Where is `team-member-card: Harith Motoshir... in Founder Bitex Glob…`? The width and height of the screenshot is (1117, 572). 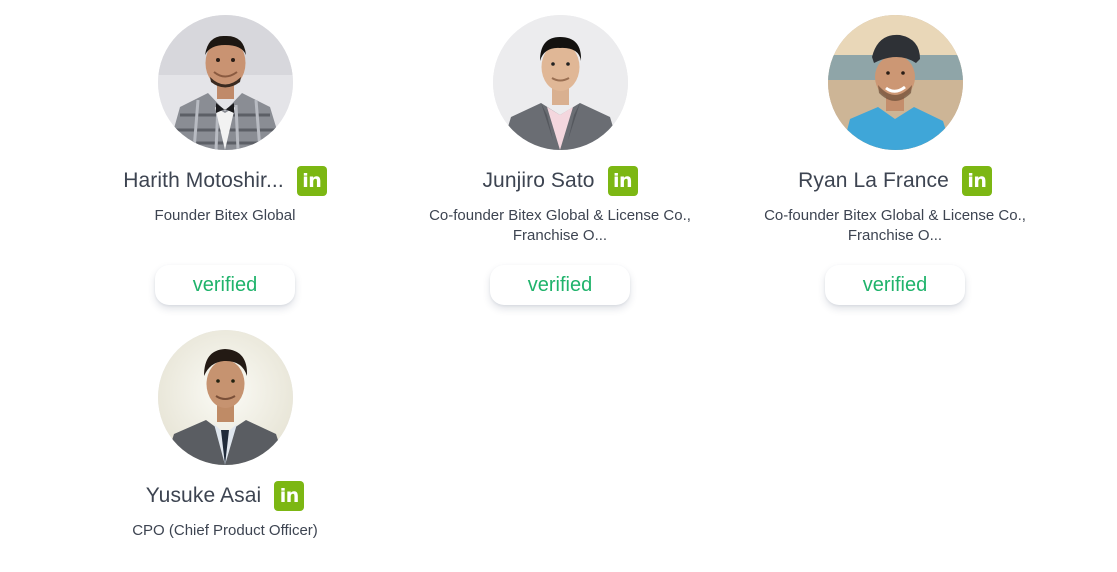 team-member-card: Harith Motoshir... in Founder Bitex Glob… is located at coordinates (225, 160).